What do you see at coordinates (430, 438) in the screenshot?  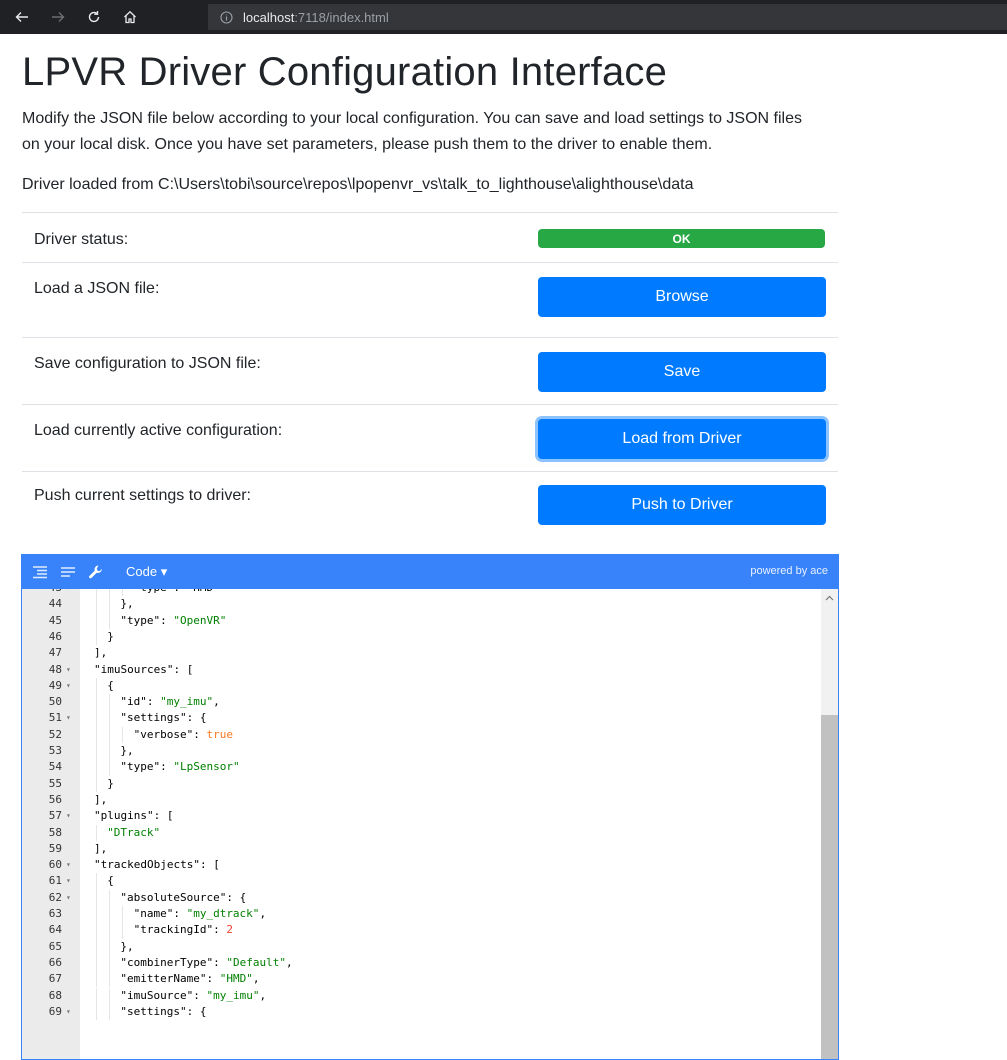 I see `load-active-row: Load currently active configuration` at bounding box center [430, 438].